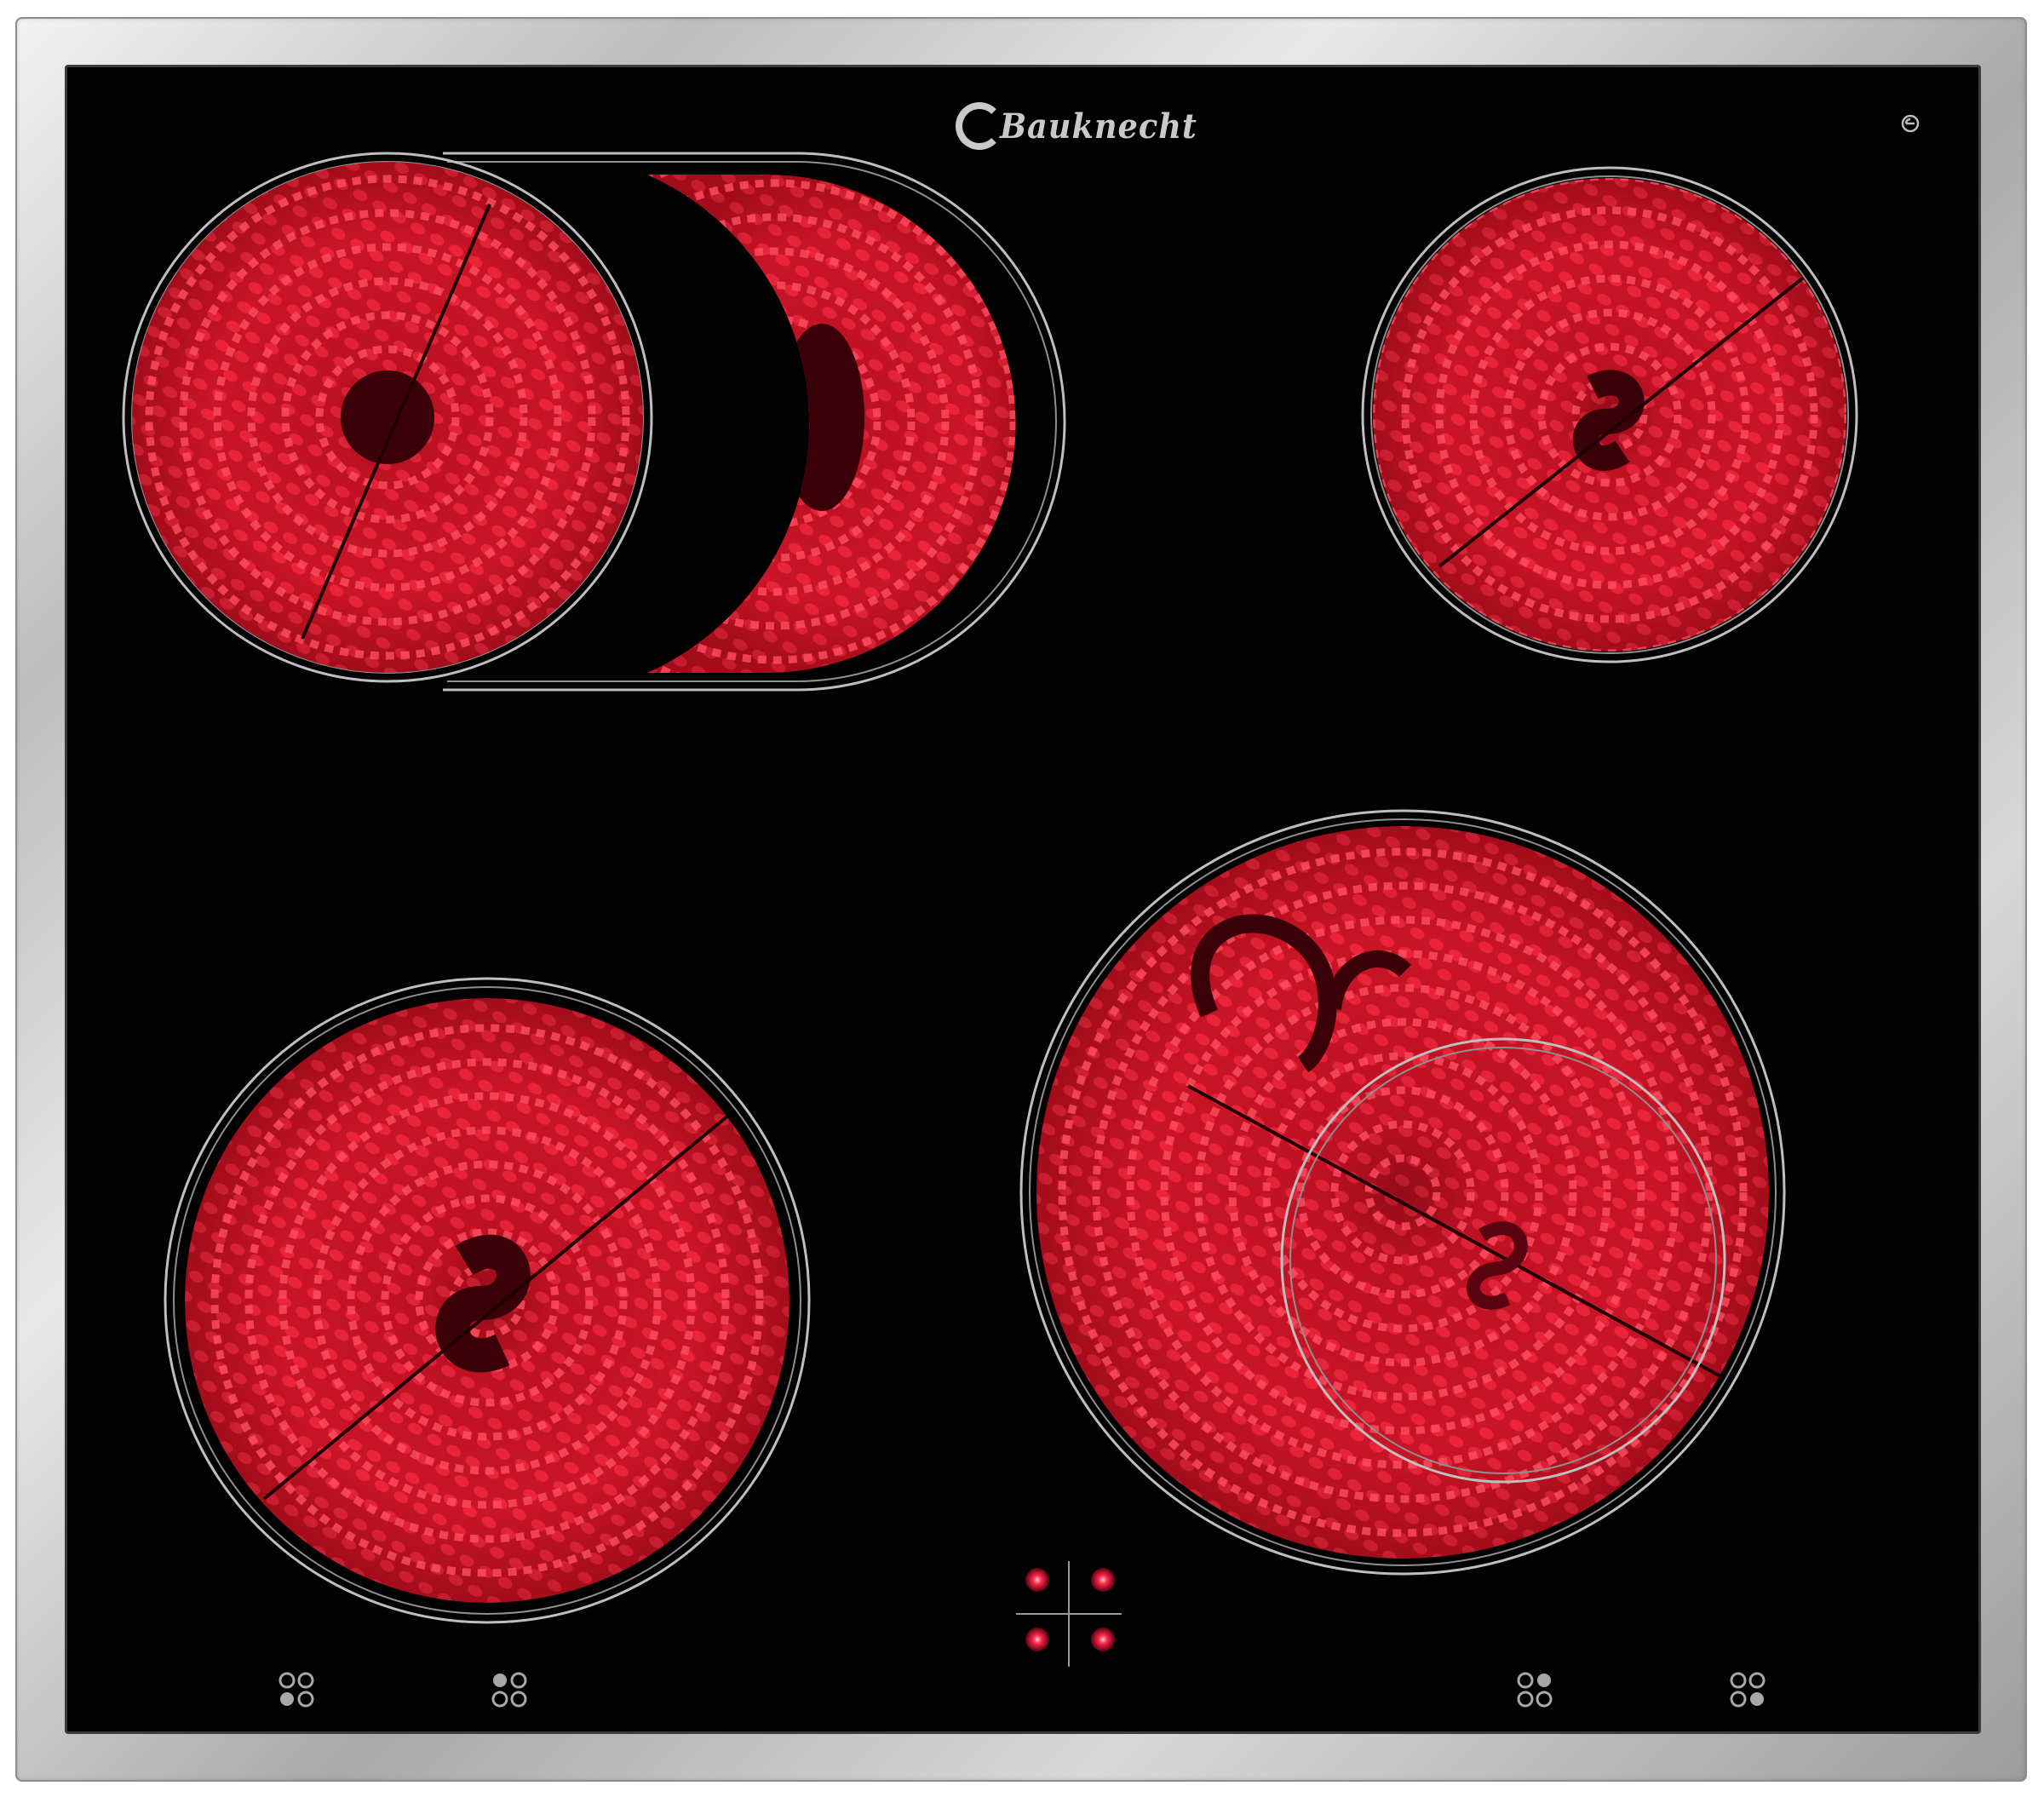  Describe the element at coordinates (487, 1300) in the screenshot. I see `zone-bottom-left` at that location.